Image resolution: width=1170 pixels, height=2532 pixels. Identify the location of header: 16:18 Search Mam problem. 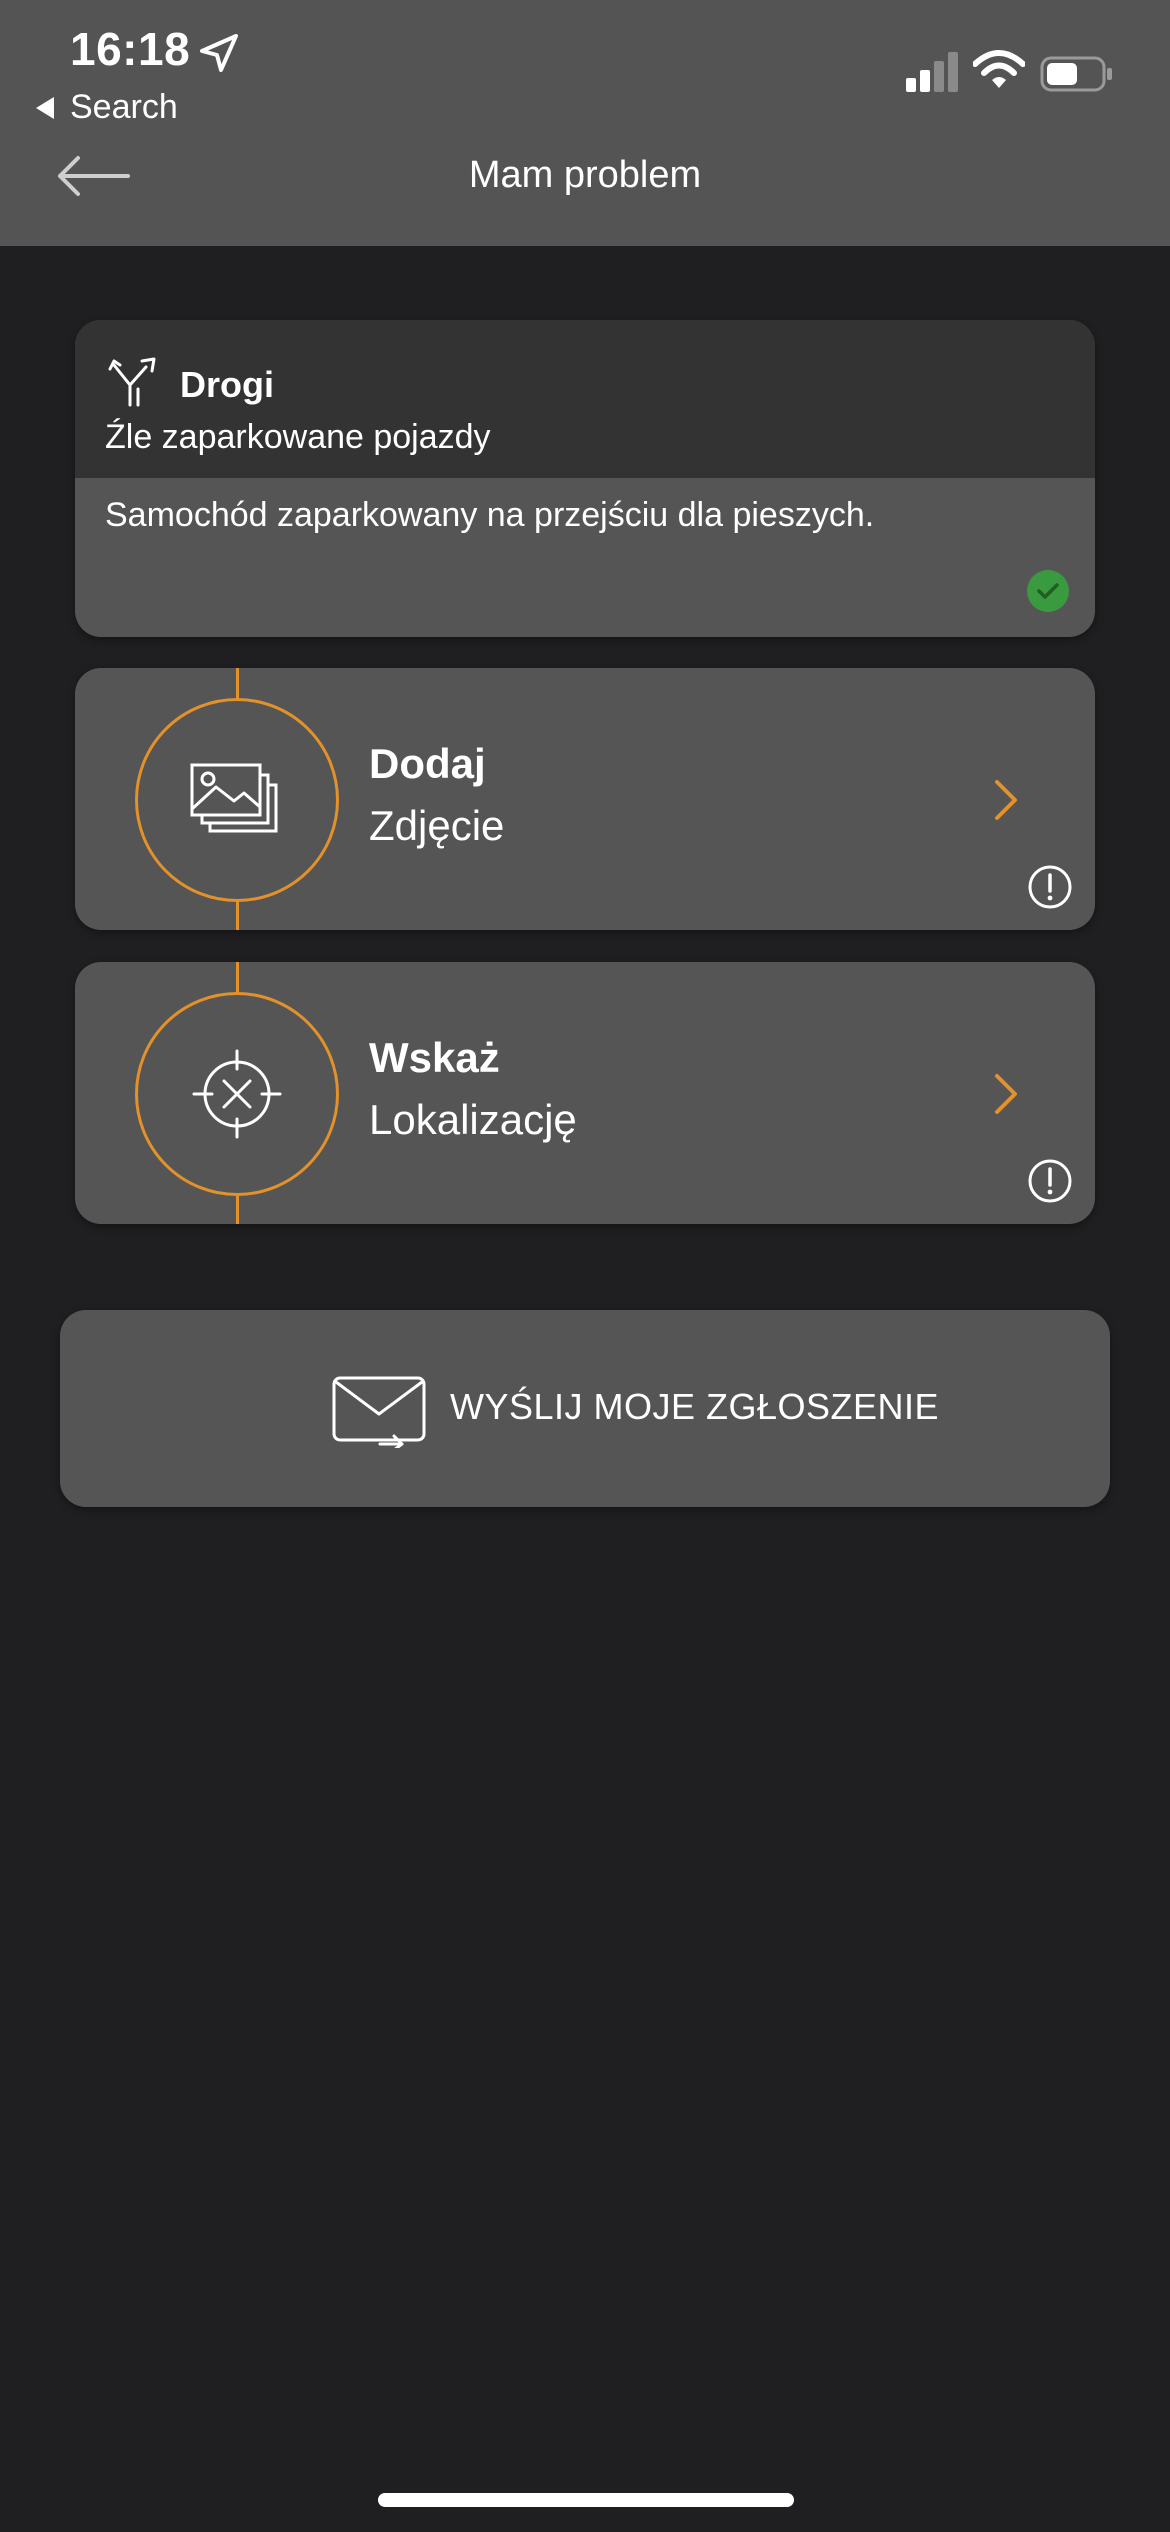
(585, 123).